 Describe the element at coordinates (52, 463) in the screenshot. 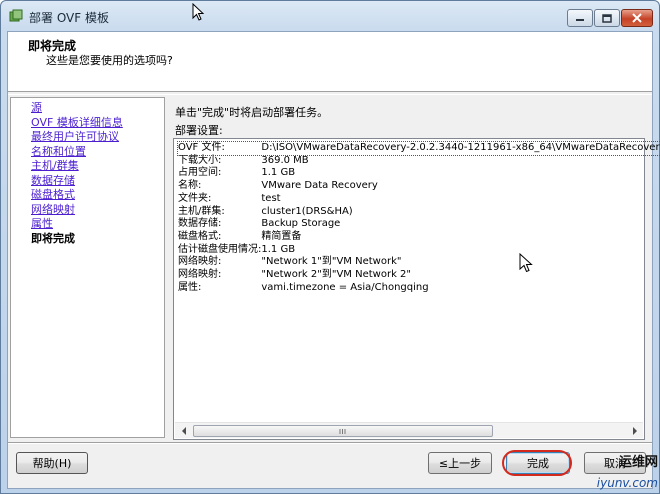

I see `help-button: 帮助(H)` at that location.